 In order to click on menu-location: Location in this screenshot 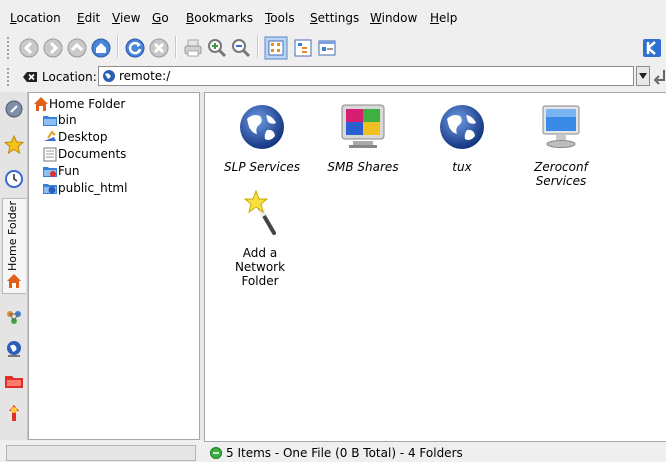, I will do `click(35, 18)`.